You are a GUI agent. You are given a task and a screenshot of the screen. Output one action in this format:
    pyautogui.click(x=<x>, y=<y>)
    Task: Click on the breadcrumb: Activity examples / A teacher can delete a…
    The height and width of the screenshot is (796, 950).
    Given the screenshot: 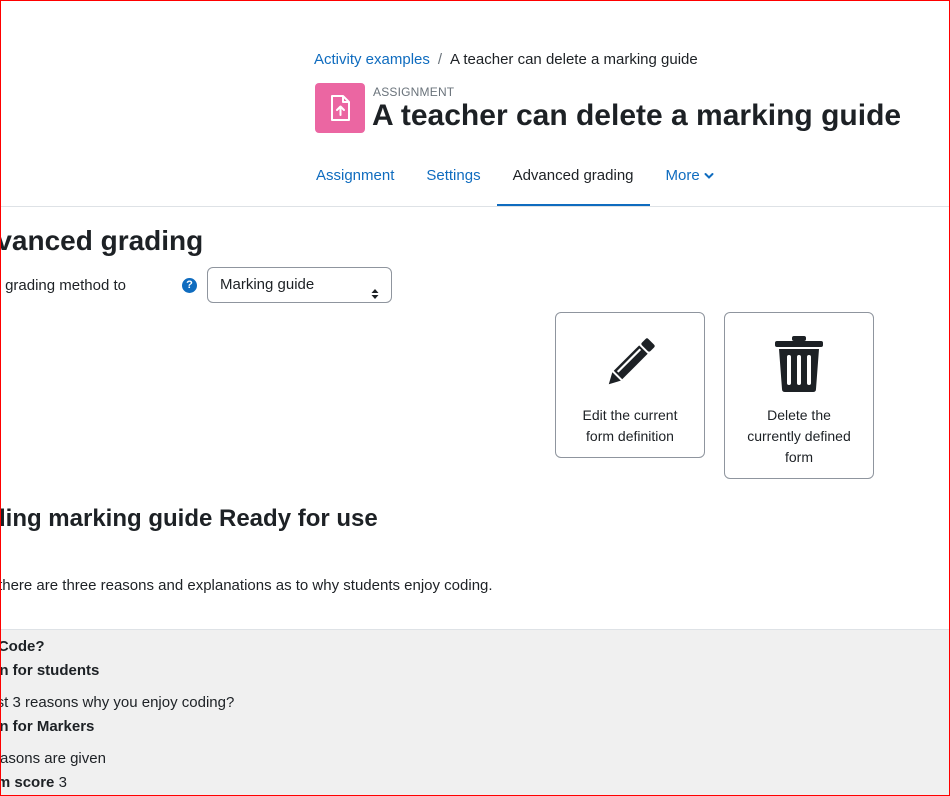 What is the action you would take?
    pyautogui.click(x=506, y=59)
    